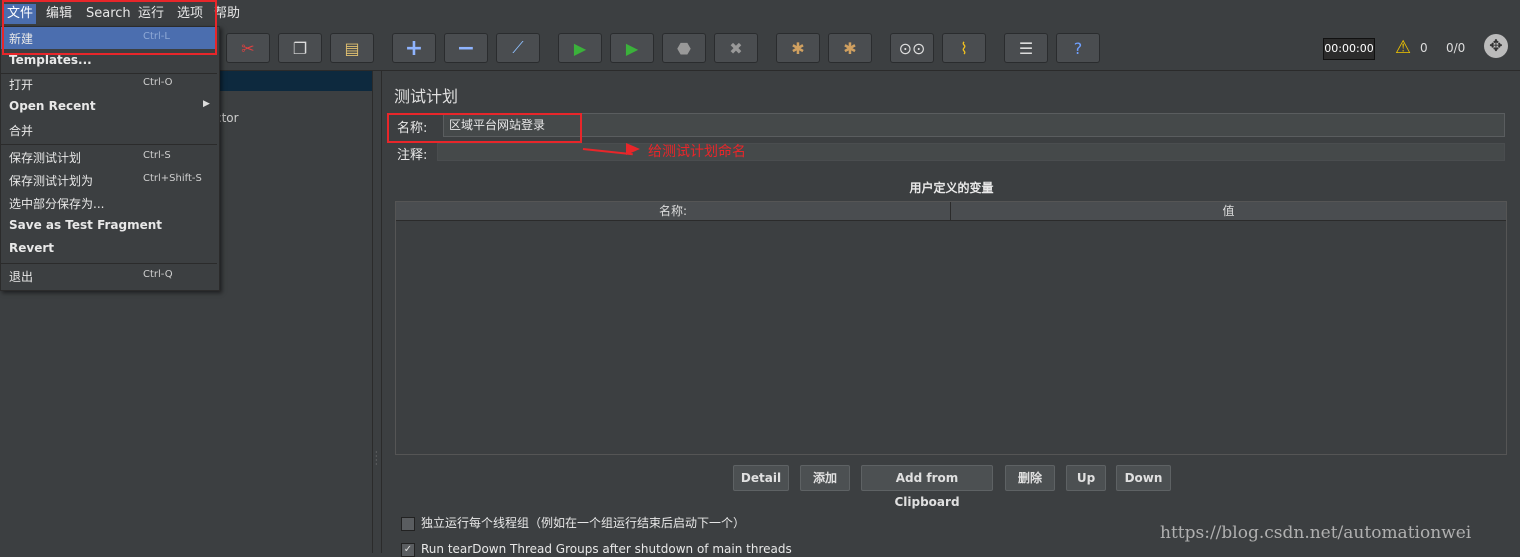 Image resolution: width=1520 pixels, height=557 pixels. I want to click on menu-item-revert-label: Revert, so click(31, 248).